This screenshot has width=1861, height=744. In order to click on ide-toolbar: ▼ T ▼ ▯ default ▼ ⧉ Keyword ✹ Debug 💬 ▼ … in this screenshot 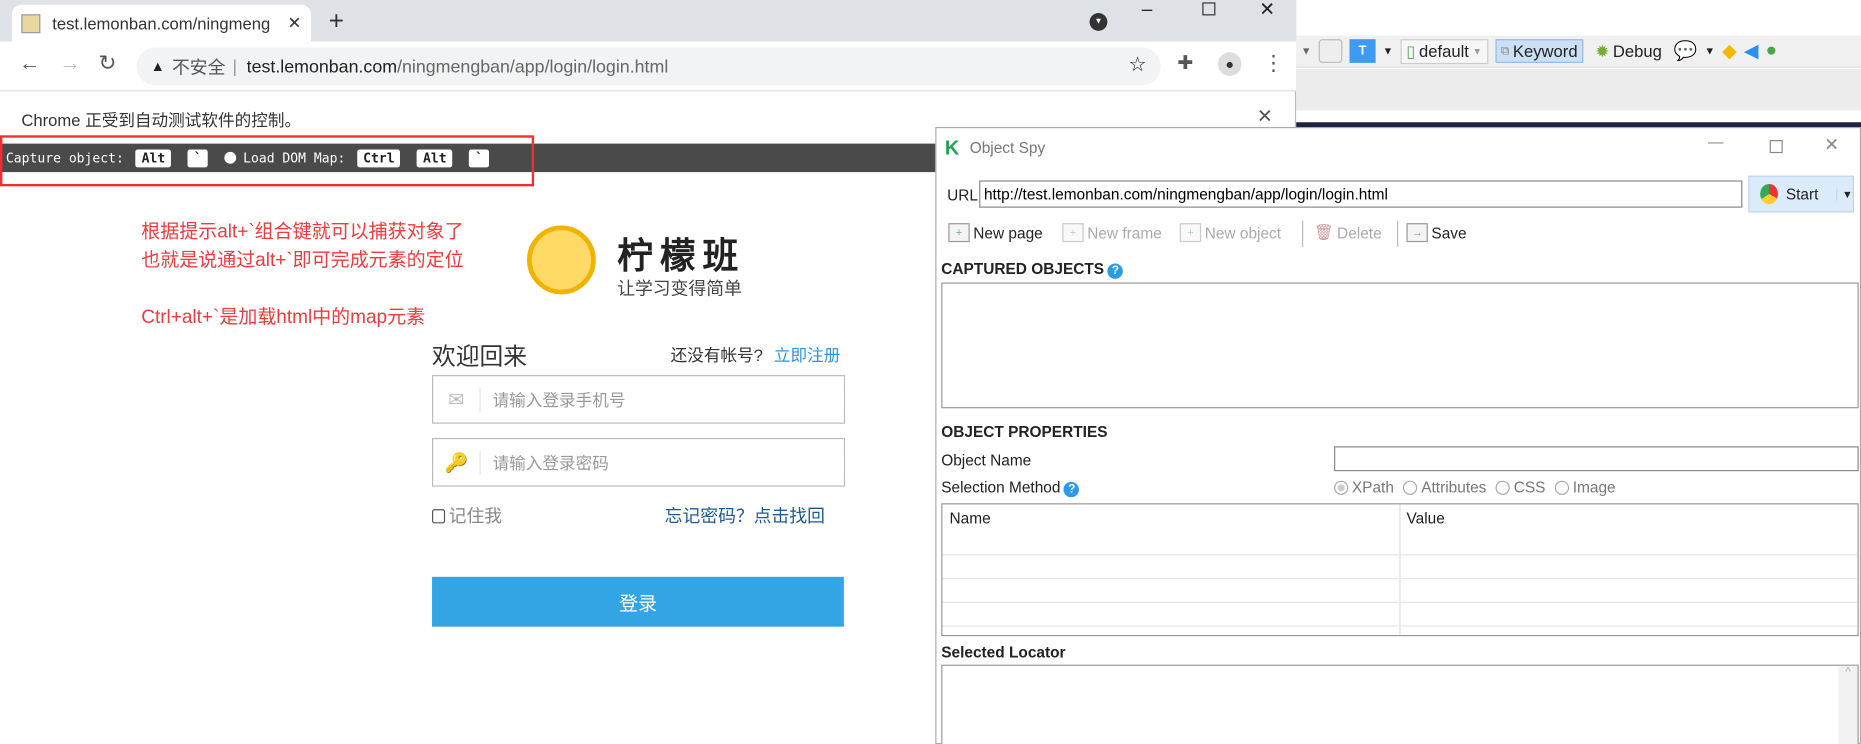, I will do `click(1578, 51)`.